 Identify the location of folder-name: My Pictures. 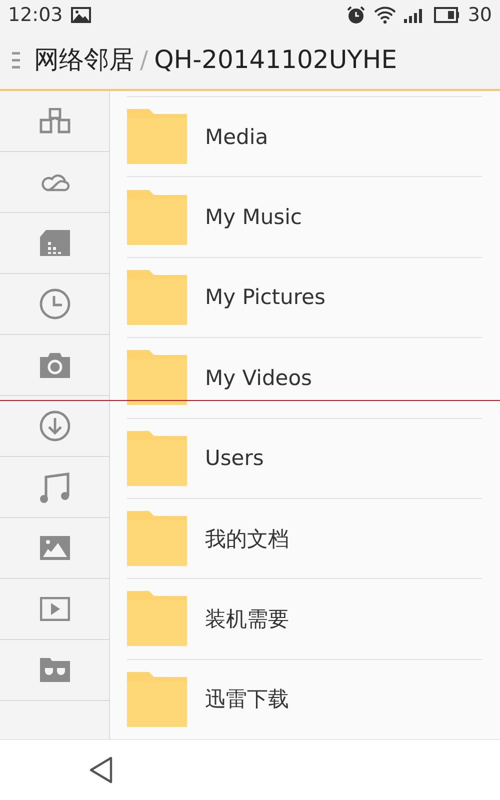
(265, 297).